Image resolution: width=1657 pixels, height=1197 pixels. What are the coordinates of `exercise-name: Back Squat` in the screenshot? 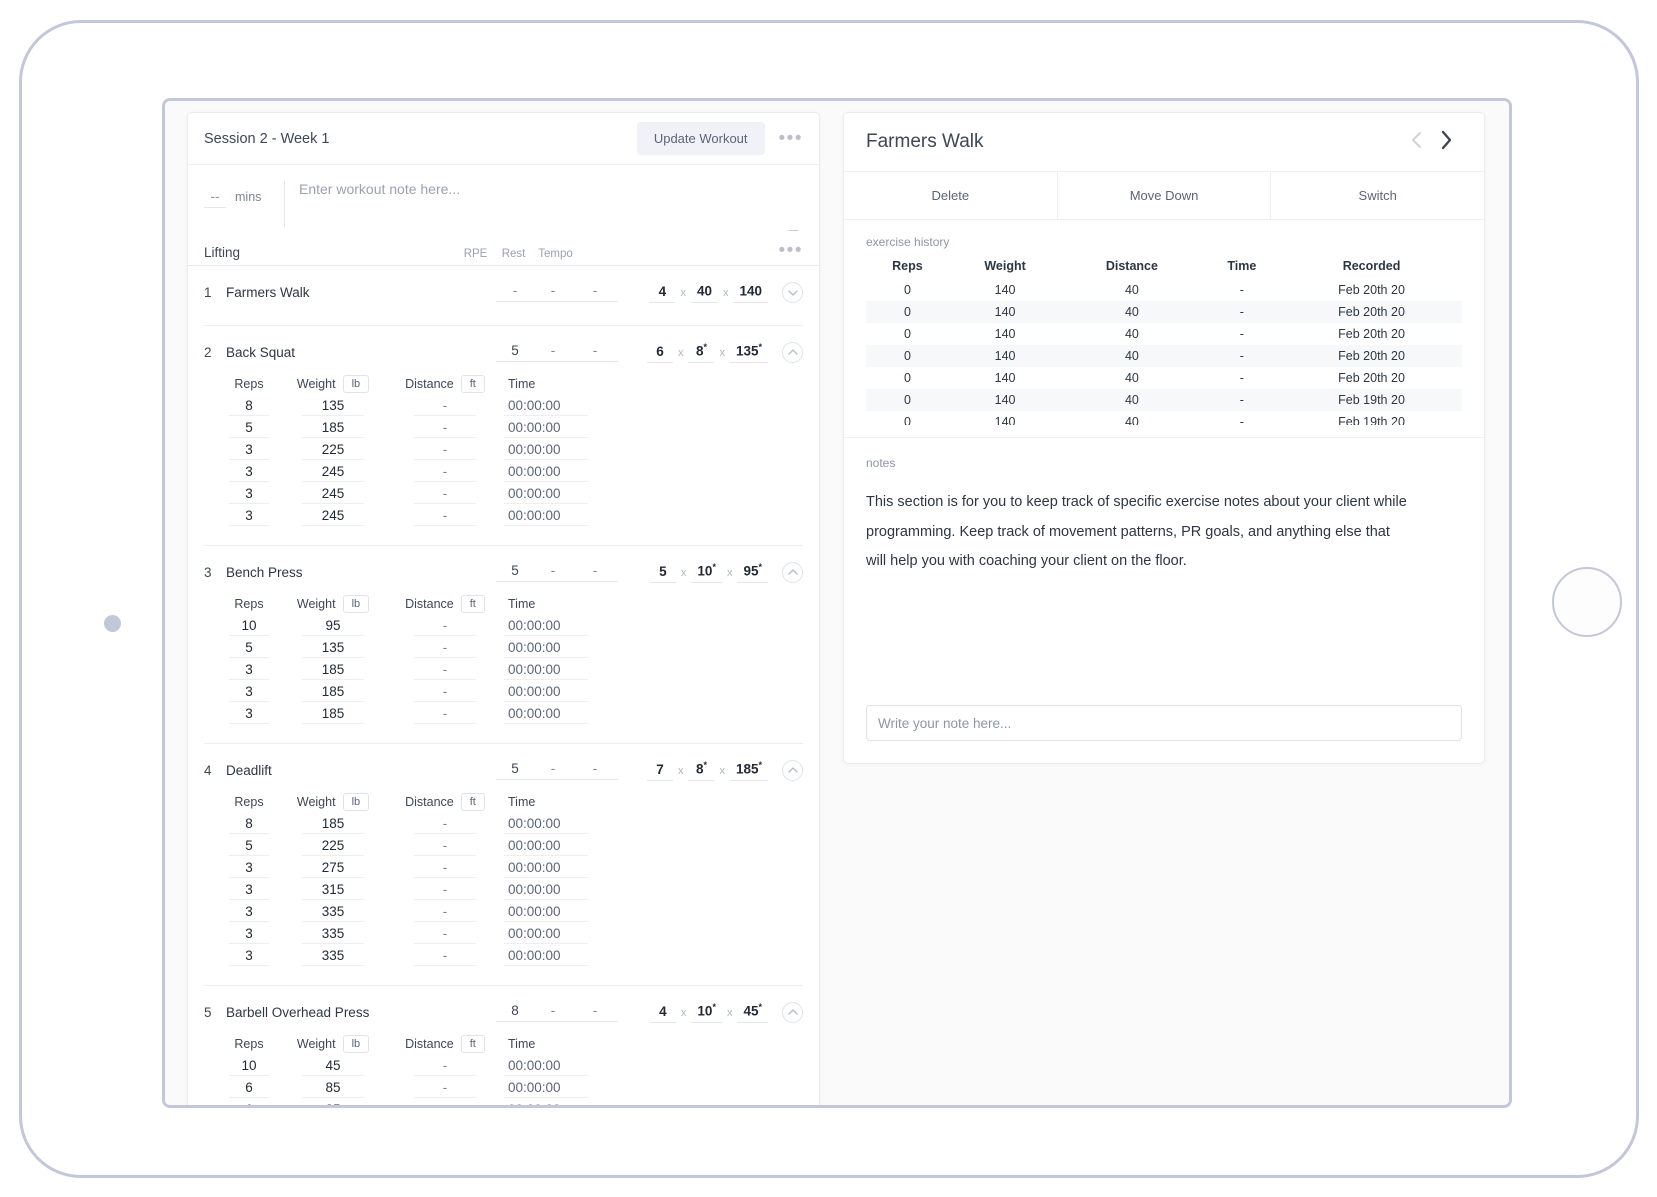 It's located at (361, 352).